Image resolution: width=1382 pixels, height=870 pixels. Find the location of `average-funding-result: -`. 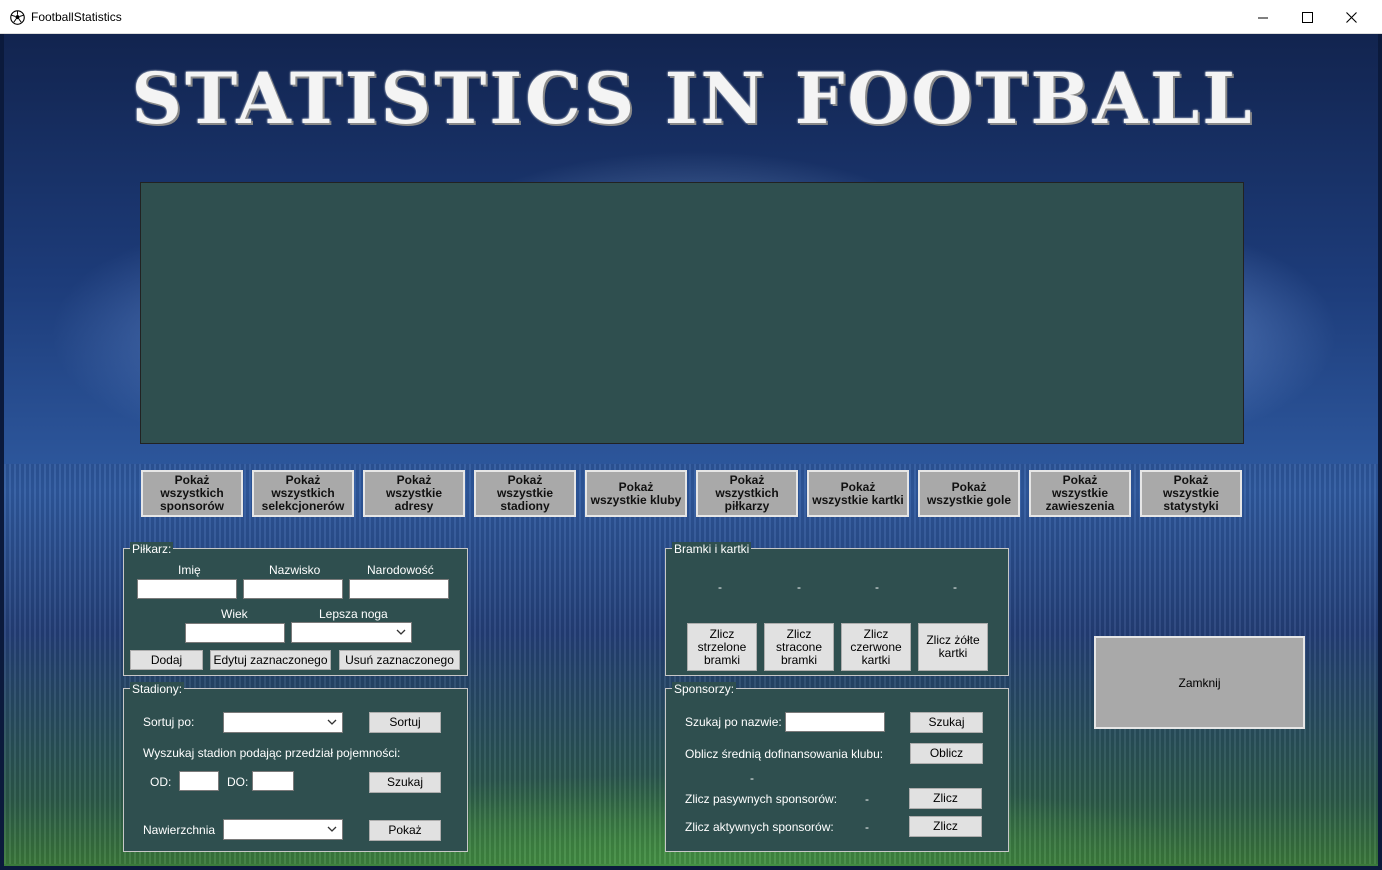

average-funding-result: - is located at coordinates (752, 778).